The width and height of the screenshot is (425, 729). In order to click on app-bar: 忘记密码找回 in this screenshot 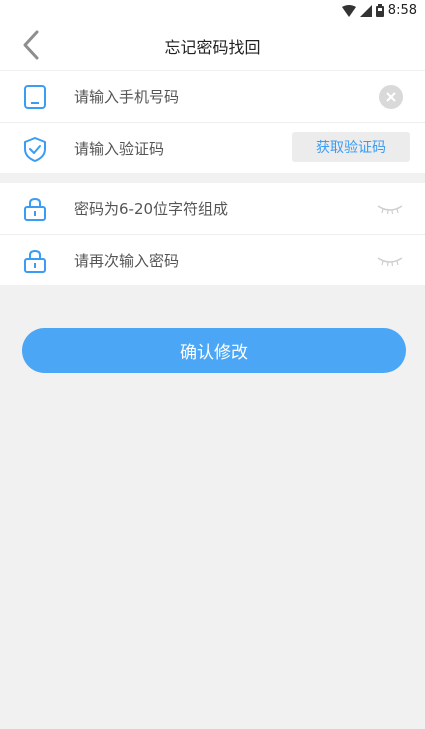, I will do `click(212, 46)`.